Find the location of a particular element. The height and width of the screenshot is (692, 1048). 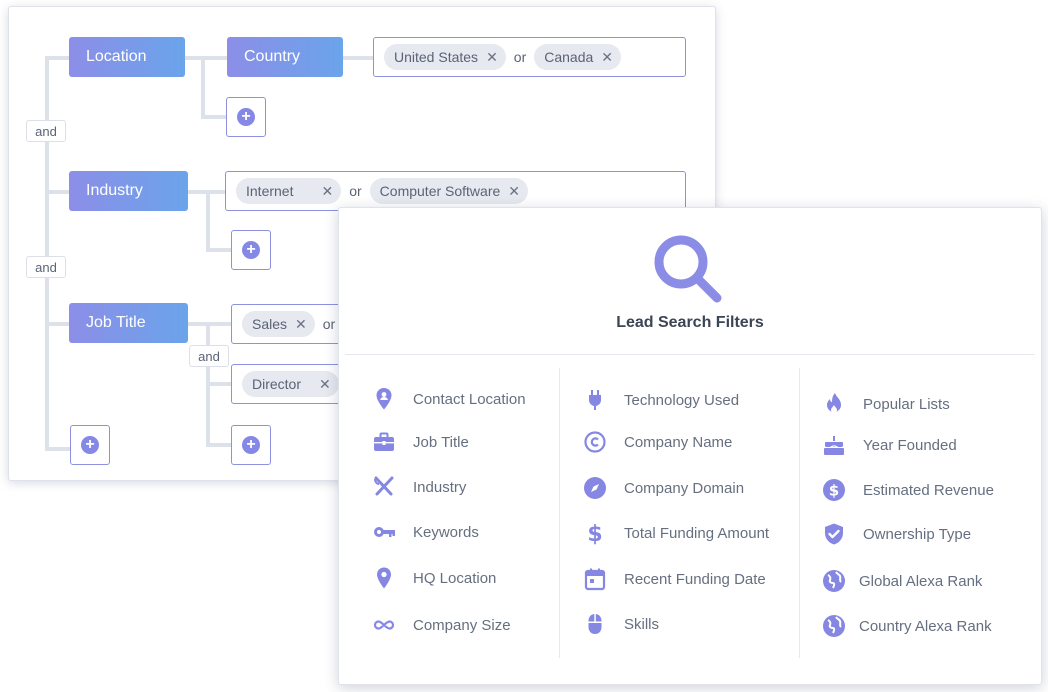

filter-company-name: Company Name is located at coordinates (657, 442).